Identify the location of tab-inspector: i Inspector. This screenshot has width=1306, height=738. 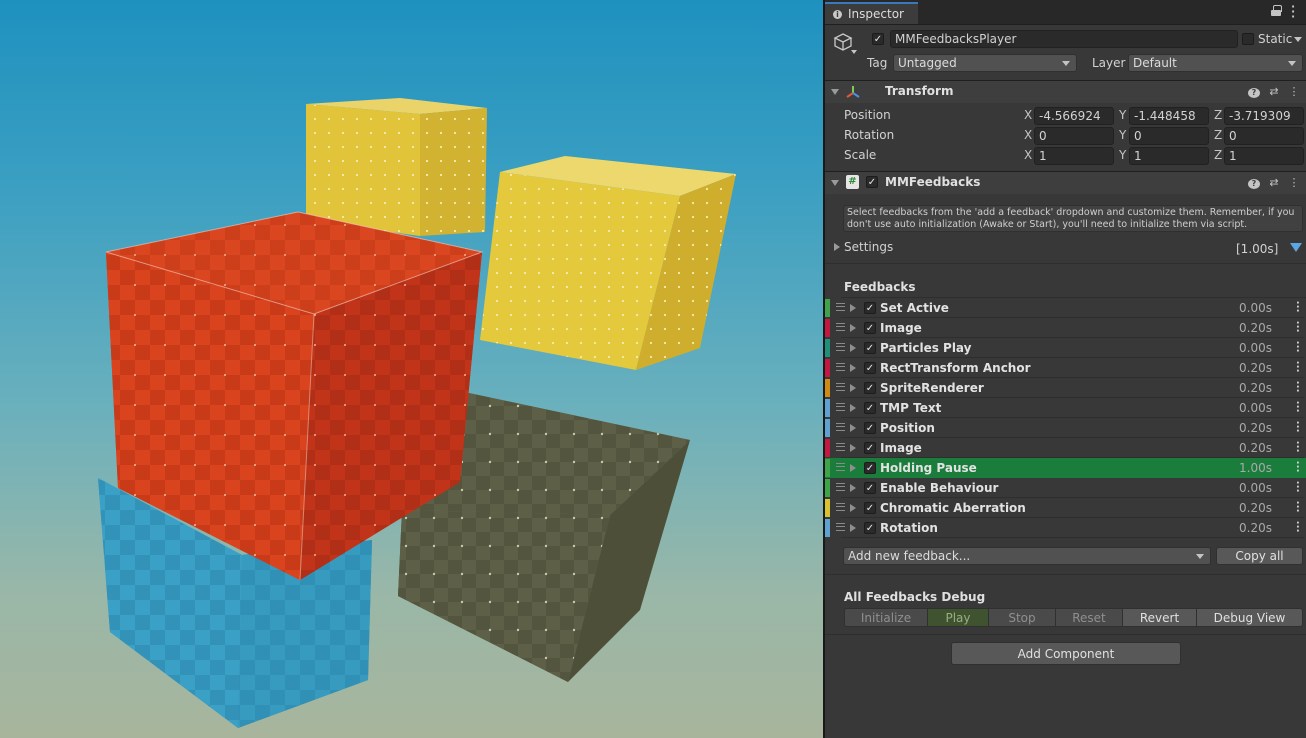
(871, 13).